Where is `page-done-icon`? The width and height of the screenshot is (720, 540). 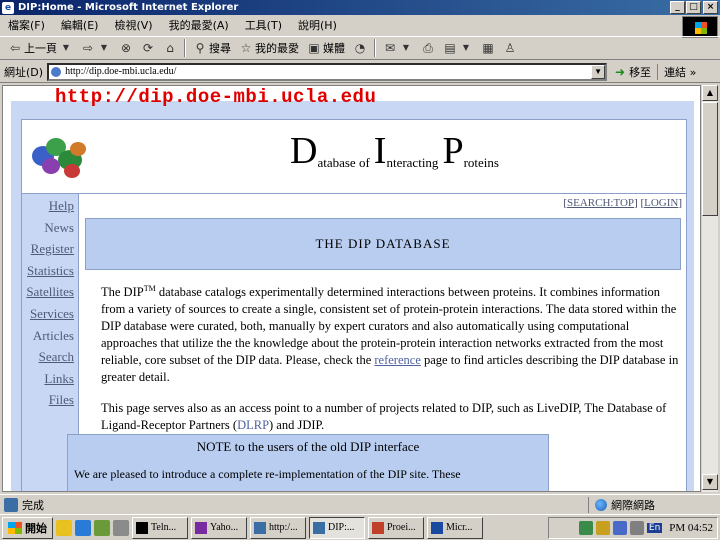 page-done-icon is located at coordinates (11, 504).